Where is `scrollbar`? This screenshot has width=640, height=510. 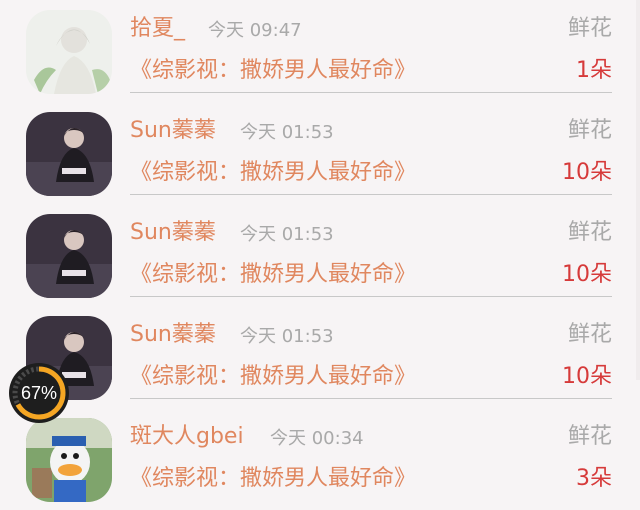
scrollbar is located at coordinates (638, 190).